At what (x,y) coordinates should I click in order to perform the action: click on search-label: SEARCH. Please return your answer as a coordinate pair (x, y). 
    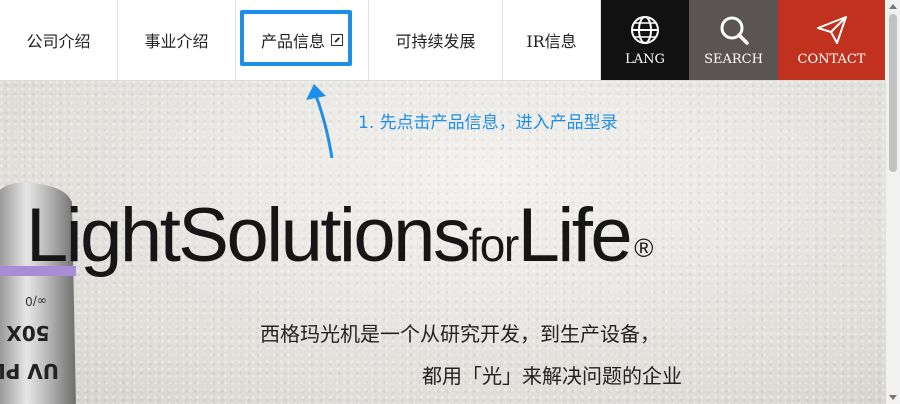
    Looking at the image, I should click on (733, 59).